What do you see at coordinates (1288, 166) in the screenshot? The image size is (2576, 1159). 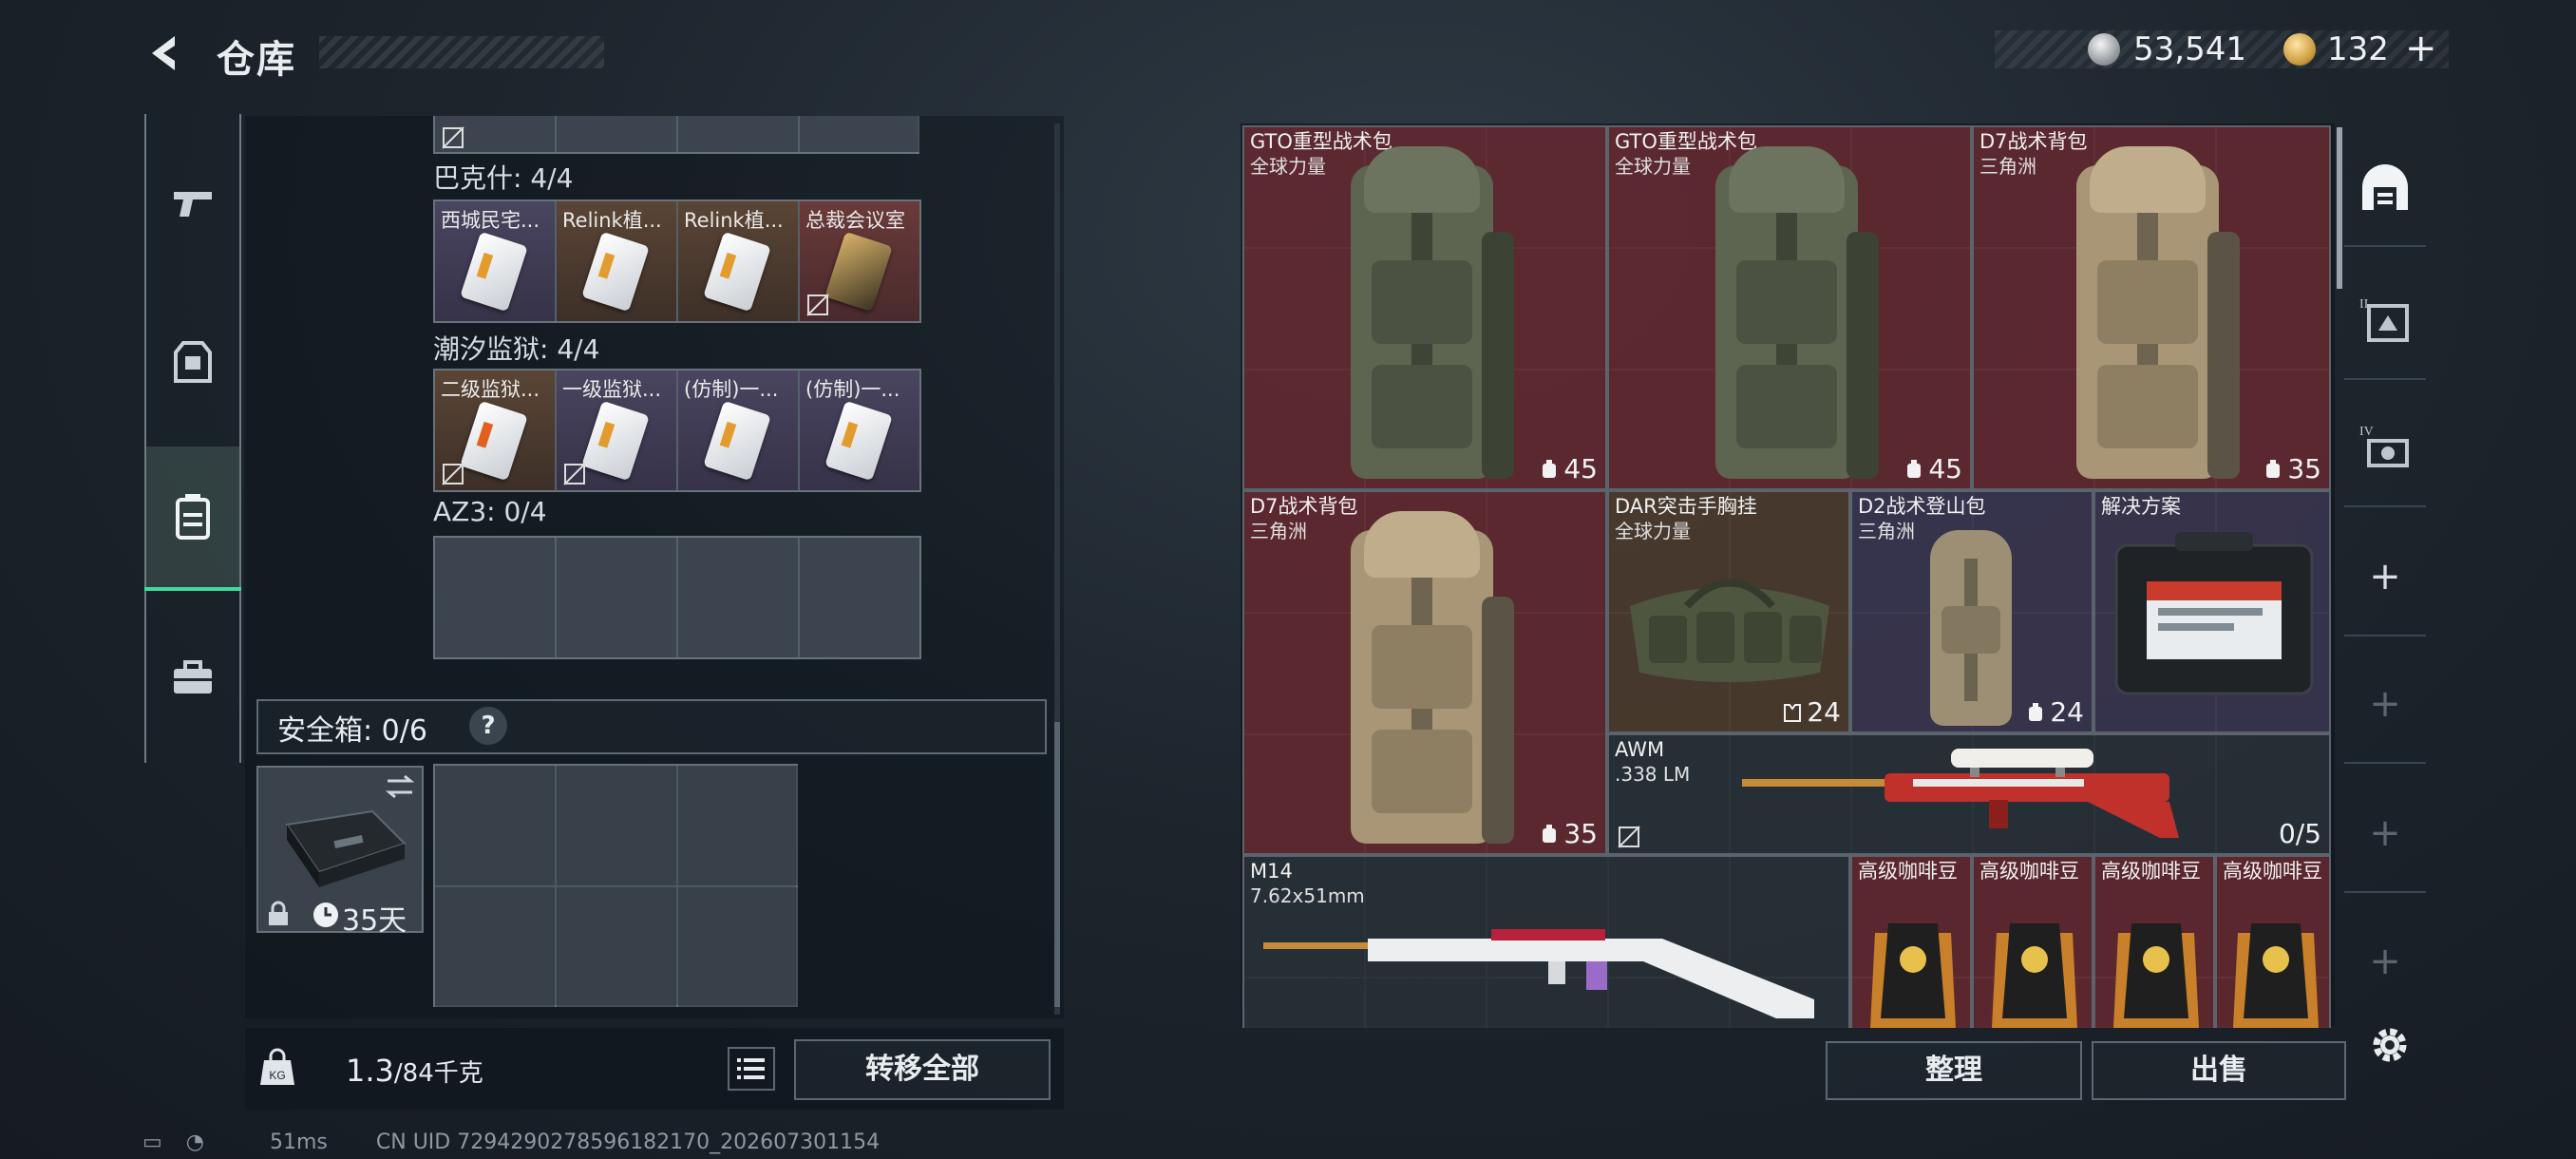 I see `item-subtitle: 全球力量` at bounding box center [1288, 166].